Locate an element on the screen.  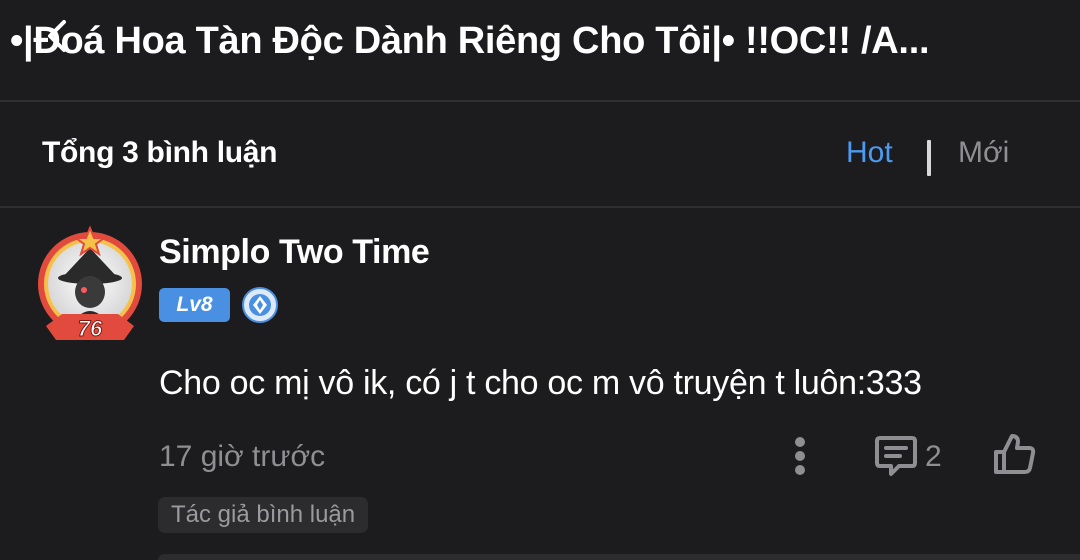
diamond-rank-icon is located at coordinates (260, 305).